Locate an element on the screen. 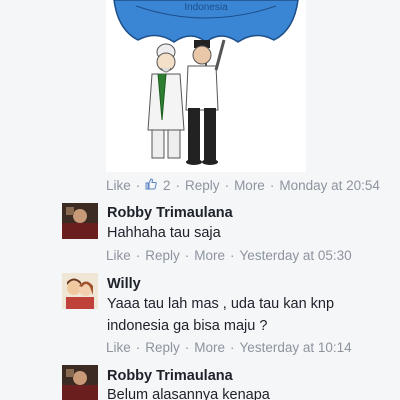 The width and height of the screenshot is (400, 400). timestamp: Monday at 20:54 is located at coordinates (329, 185).